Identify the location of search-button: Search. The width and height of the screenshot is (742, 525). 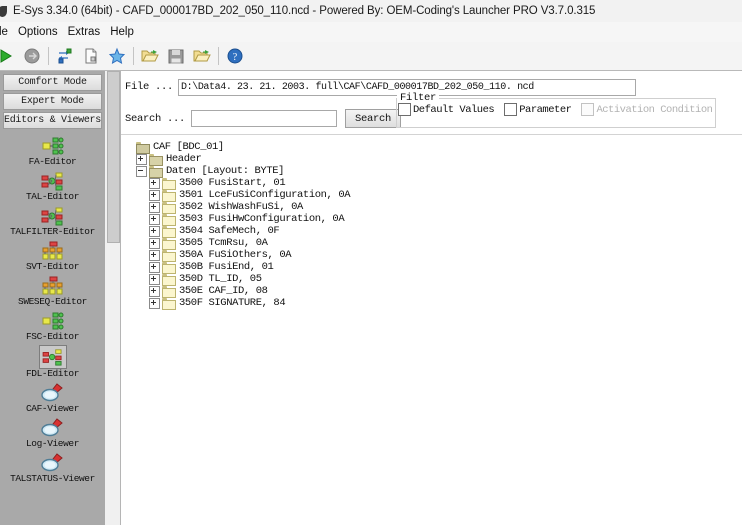
(373, 118).